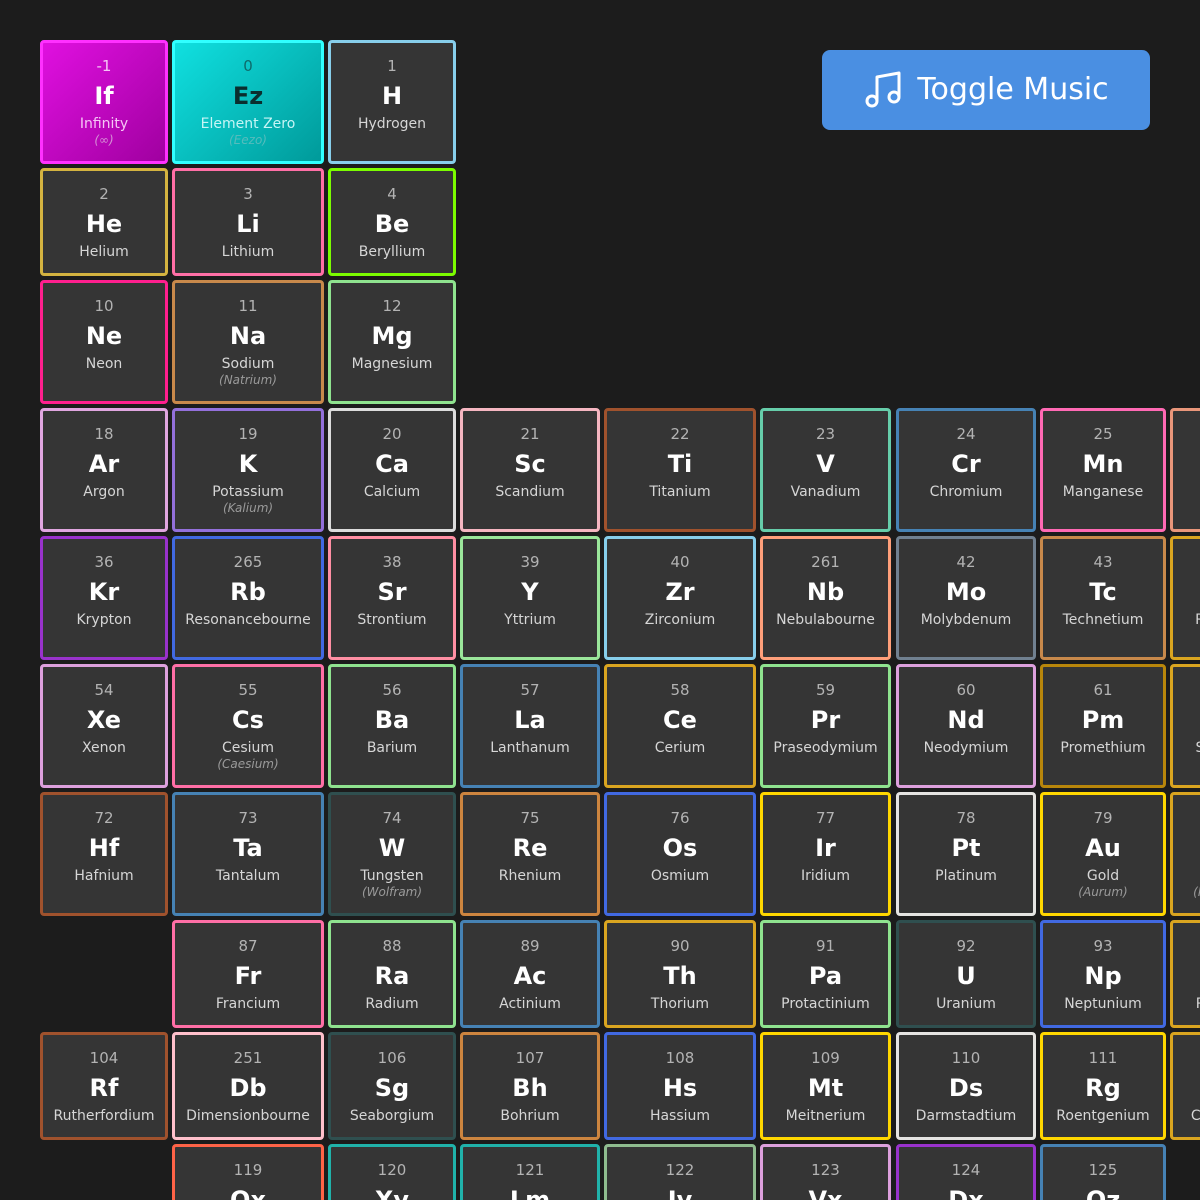 The width and height of the screenshot is (1200, 1200). Describe the element at coordinates (825, 1172) in the screenshot. I see `element-tile: 123 Vx` at that location.